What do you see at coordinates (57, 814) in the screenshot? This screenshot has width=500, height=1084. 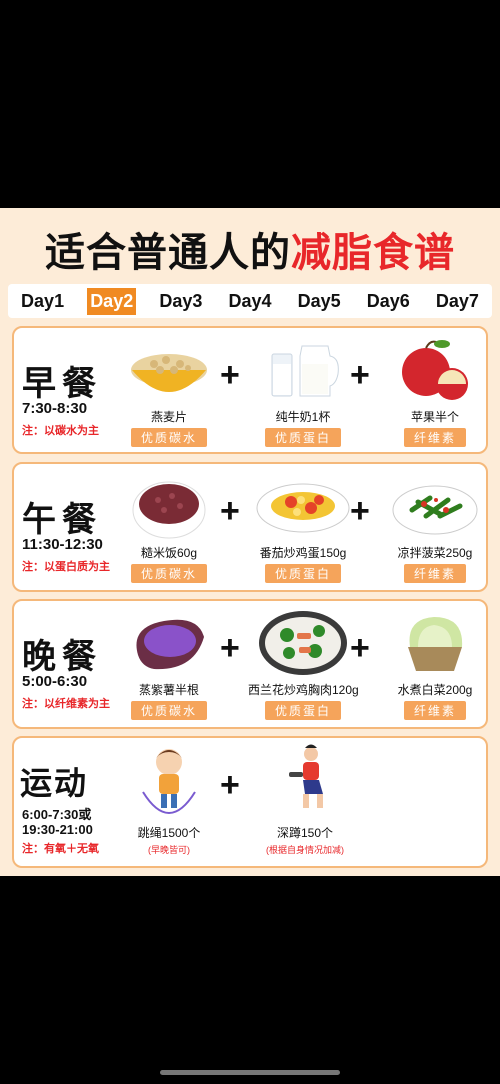 I see `exercise-time-1: 6:00-7:30或` at bounding box center [57, 814].